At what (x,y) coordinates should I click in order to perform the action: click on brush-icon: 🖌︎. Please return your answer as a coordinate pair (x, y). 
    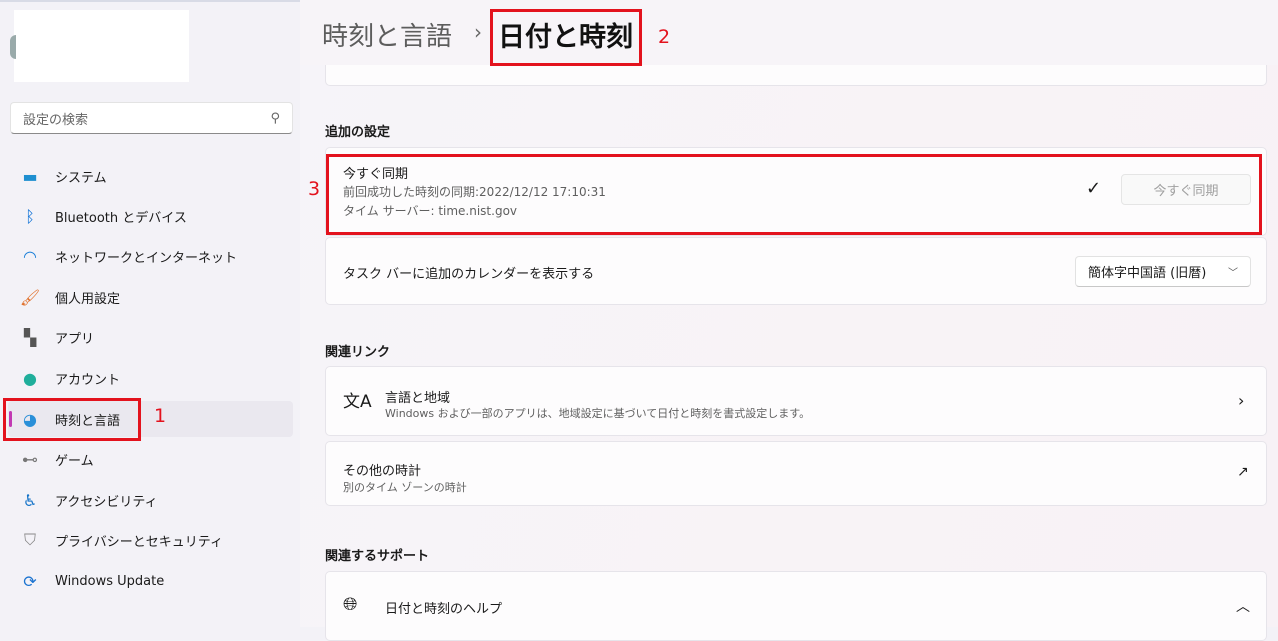
    Looking at the image, I should click on (30, 297).